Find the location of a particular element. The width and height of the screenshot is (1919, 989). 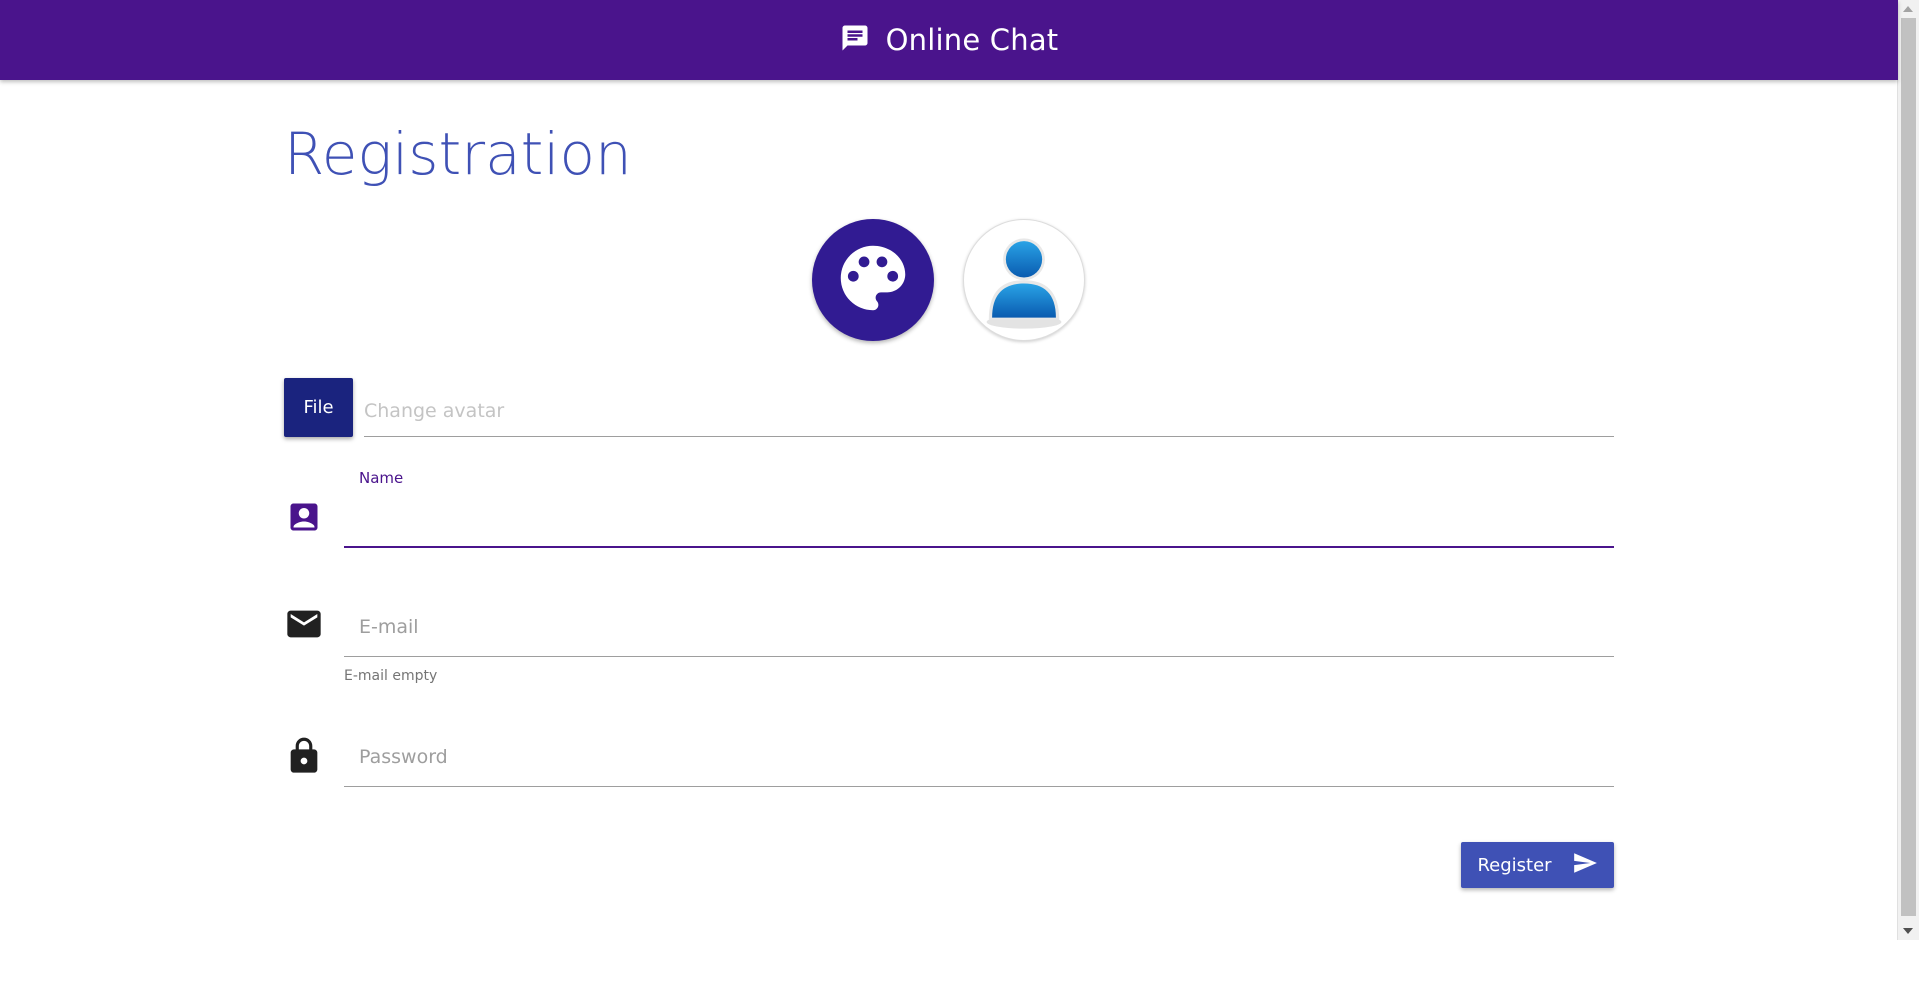

vertical-scrollbar is located at coordinates (1908, 470).